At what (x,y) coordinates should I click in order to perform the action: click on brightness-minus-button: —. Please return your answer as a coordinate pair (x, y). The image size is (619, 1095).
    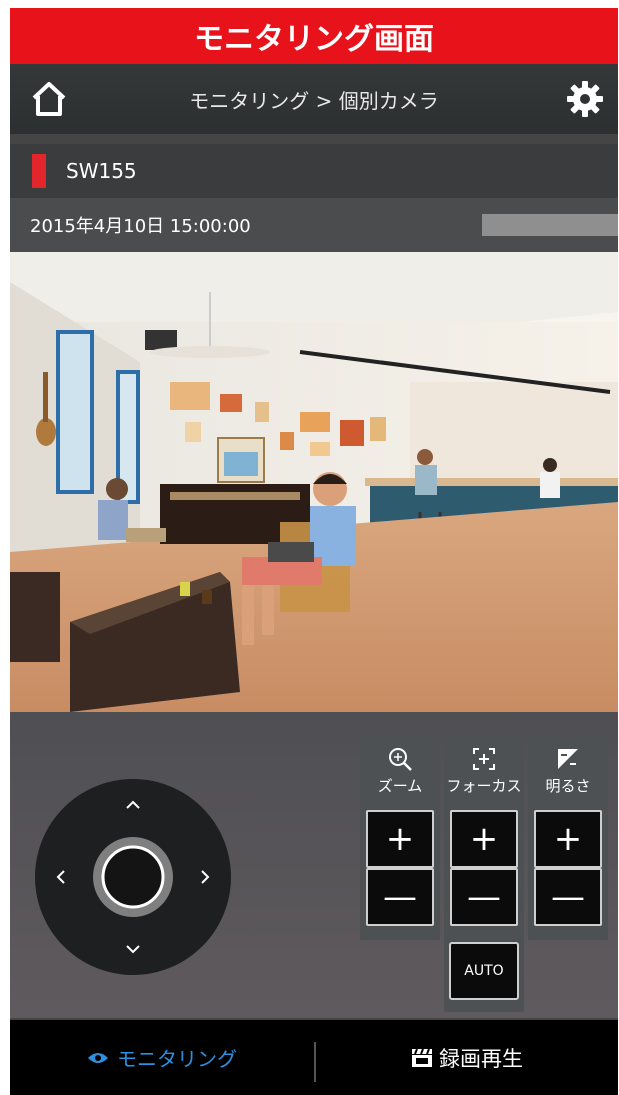
    Looking at the image, I should click on (568, 897).